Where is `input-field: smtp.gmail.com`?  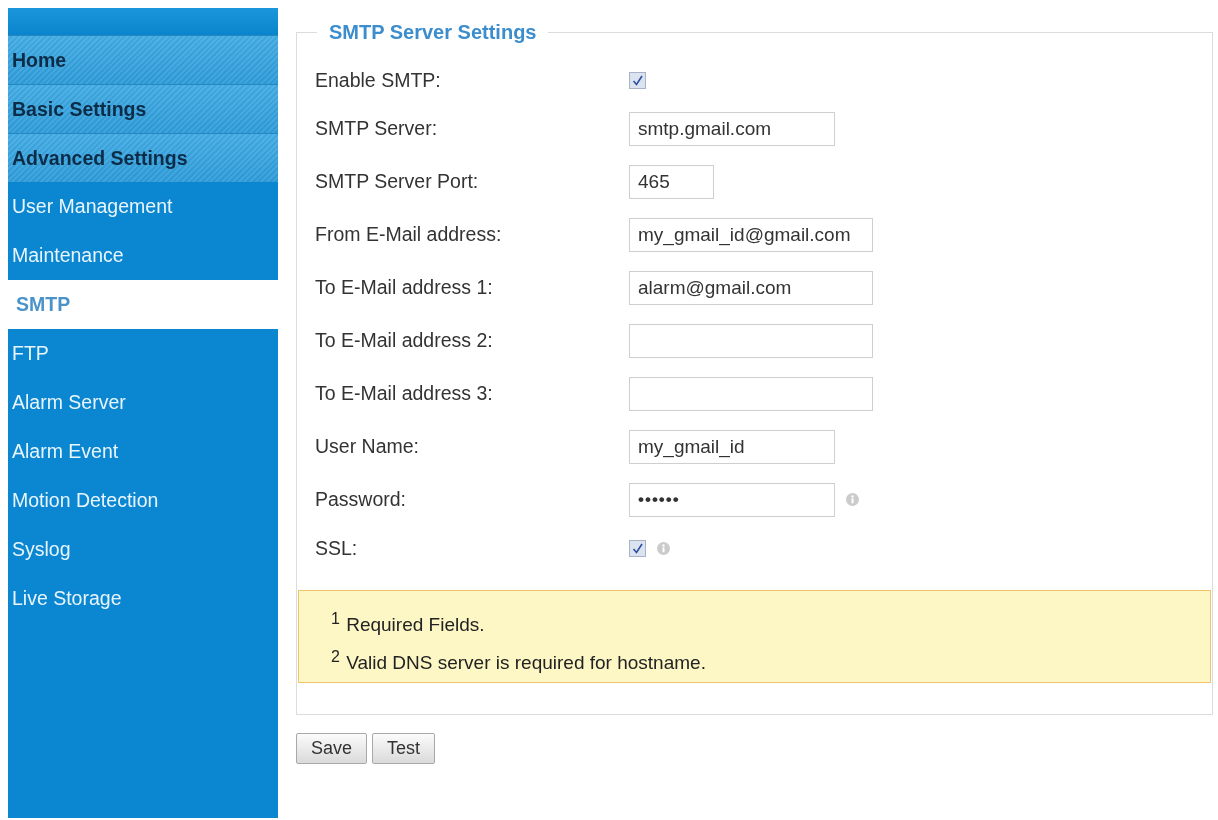
input-field: smtp.gmail.com is located at coordinates (732, 128).